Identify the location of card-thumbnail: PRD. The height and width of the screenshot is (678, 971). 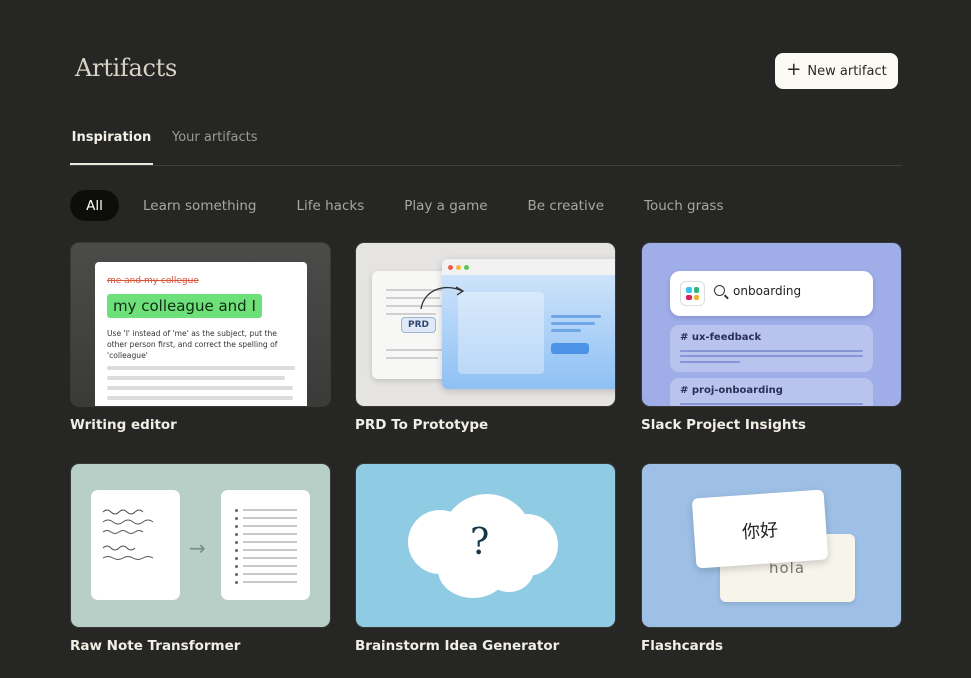
(485, 324).